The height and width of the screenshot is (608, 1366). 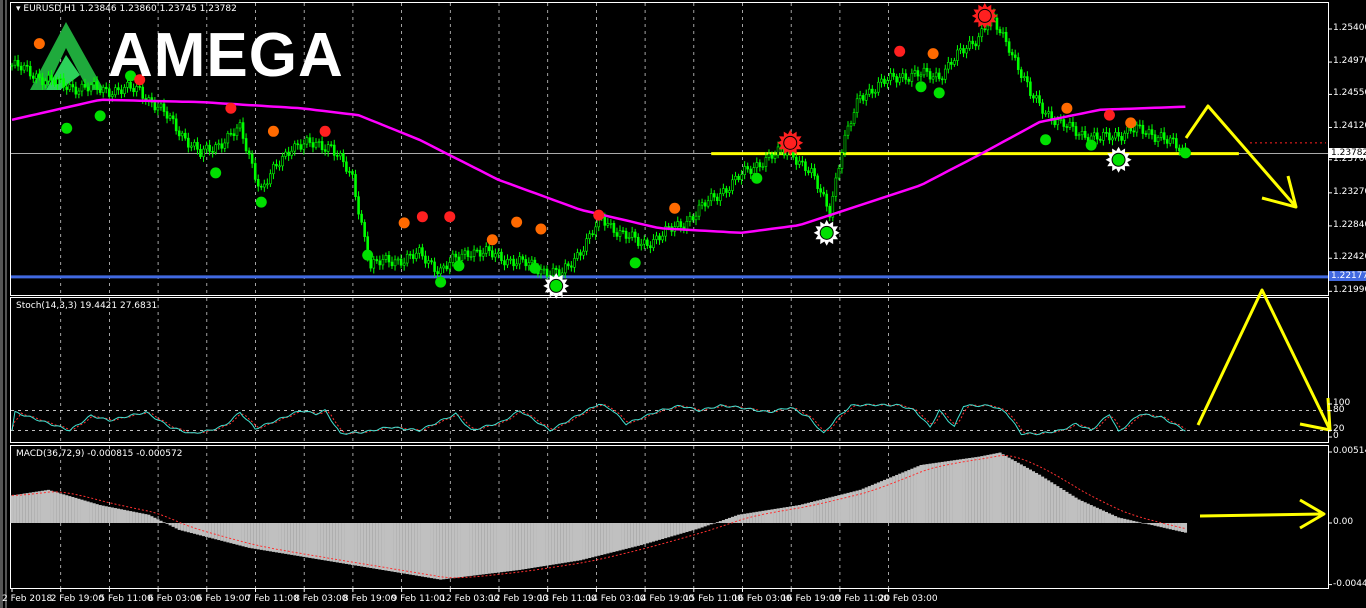 What do you see at coordinates (18, 9) in the screenshot?
I see `collapse-arrow-icon: ▾` at bounding box center [18, 9].